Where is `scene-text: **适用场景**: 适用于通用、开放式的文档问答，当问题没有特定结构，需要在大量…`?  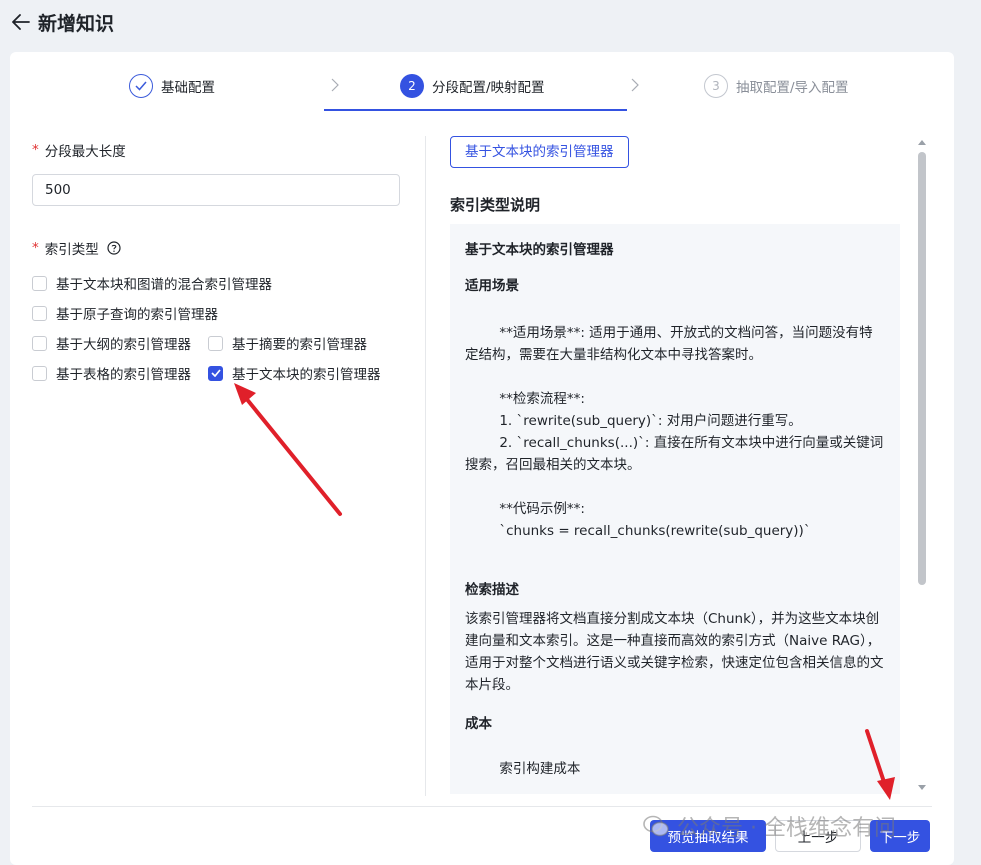
scene-text: **适用场景**: 适用于通用、开放式的文档问答，当问题没有特定结构，需要在大量… is located at coordinates (669, 344).